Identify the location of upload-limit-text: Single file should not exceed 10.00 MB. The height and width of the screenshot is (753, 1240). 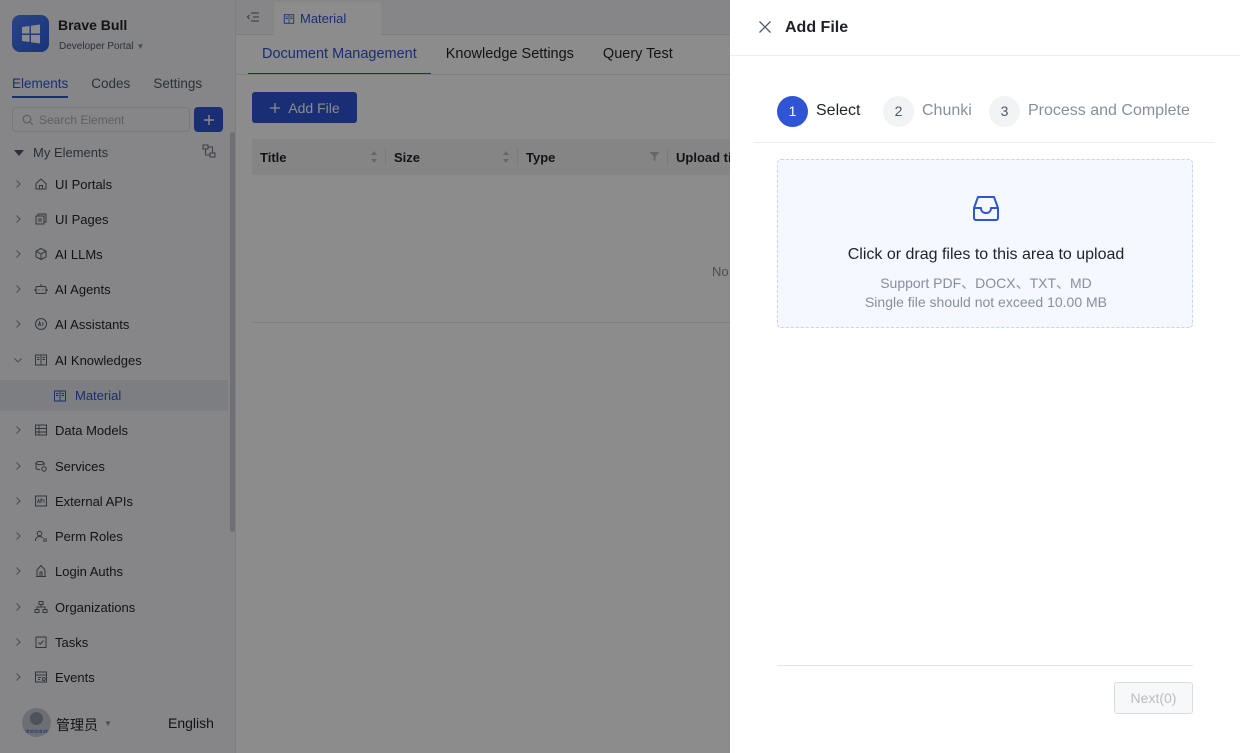
(986, 302).